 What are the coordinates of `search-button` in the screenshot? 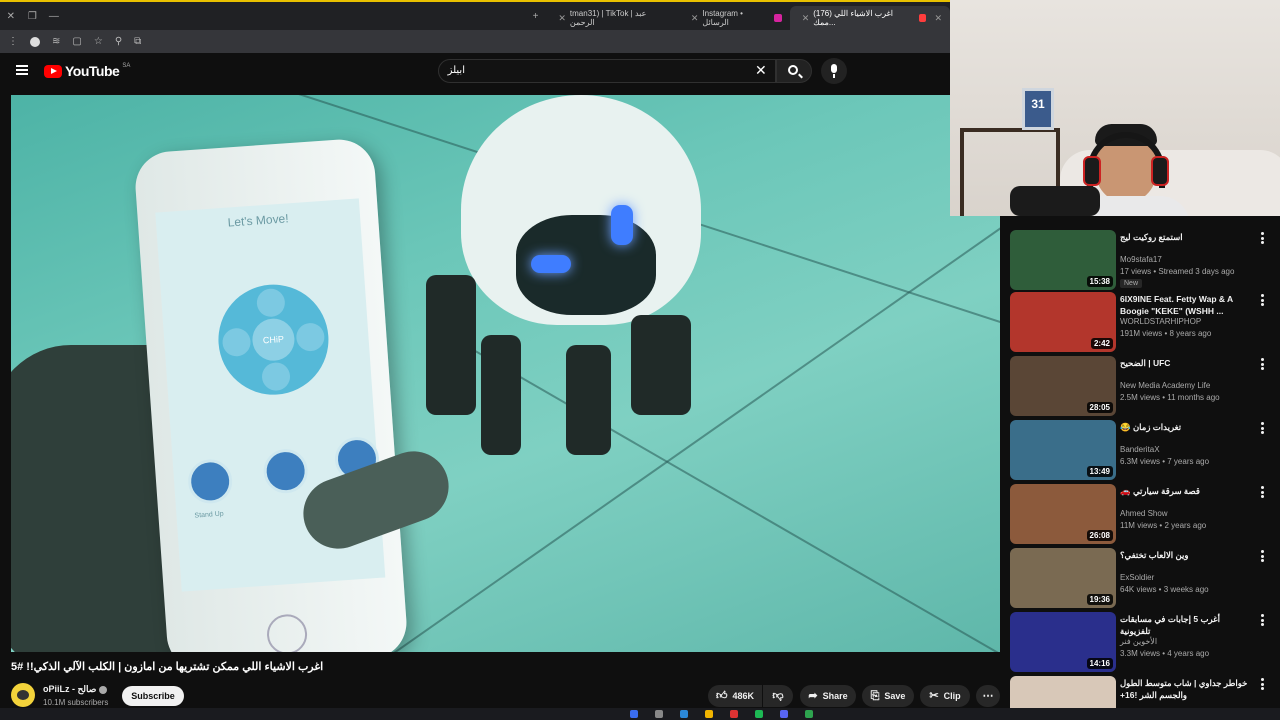 It's located at (794, 71).